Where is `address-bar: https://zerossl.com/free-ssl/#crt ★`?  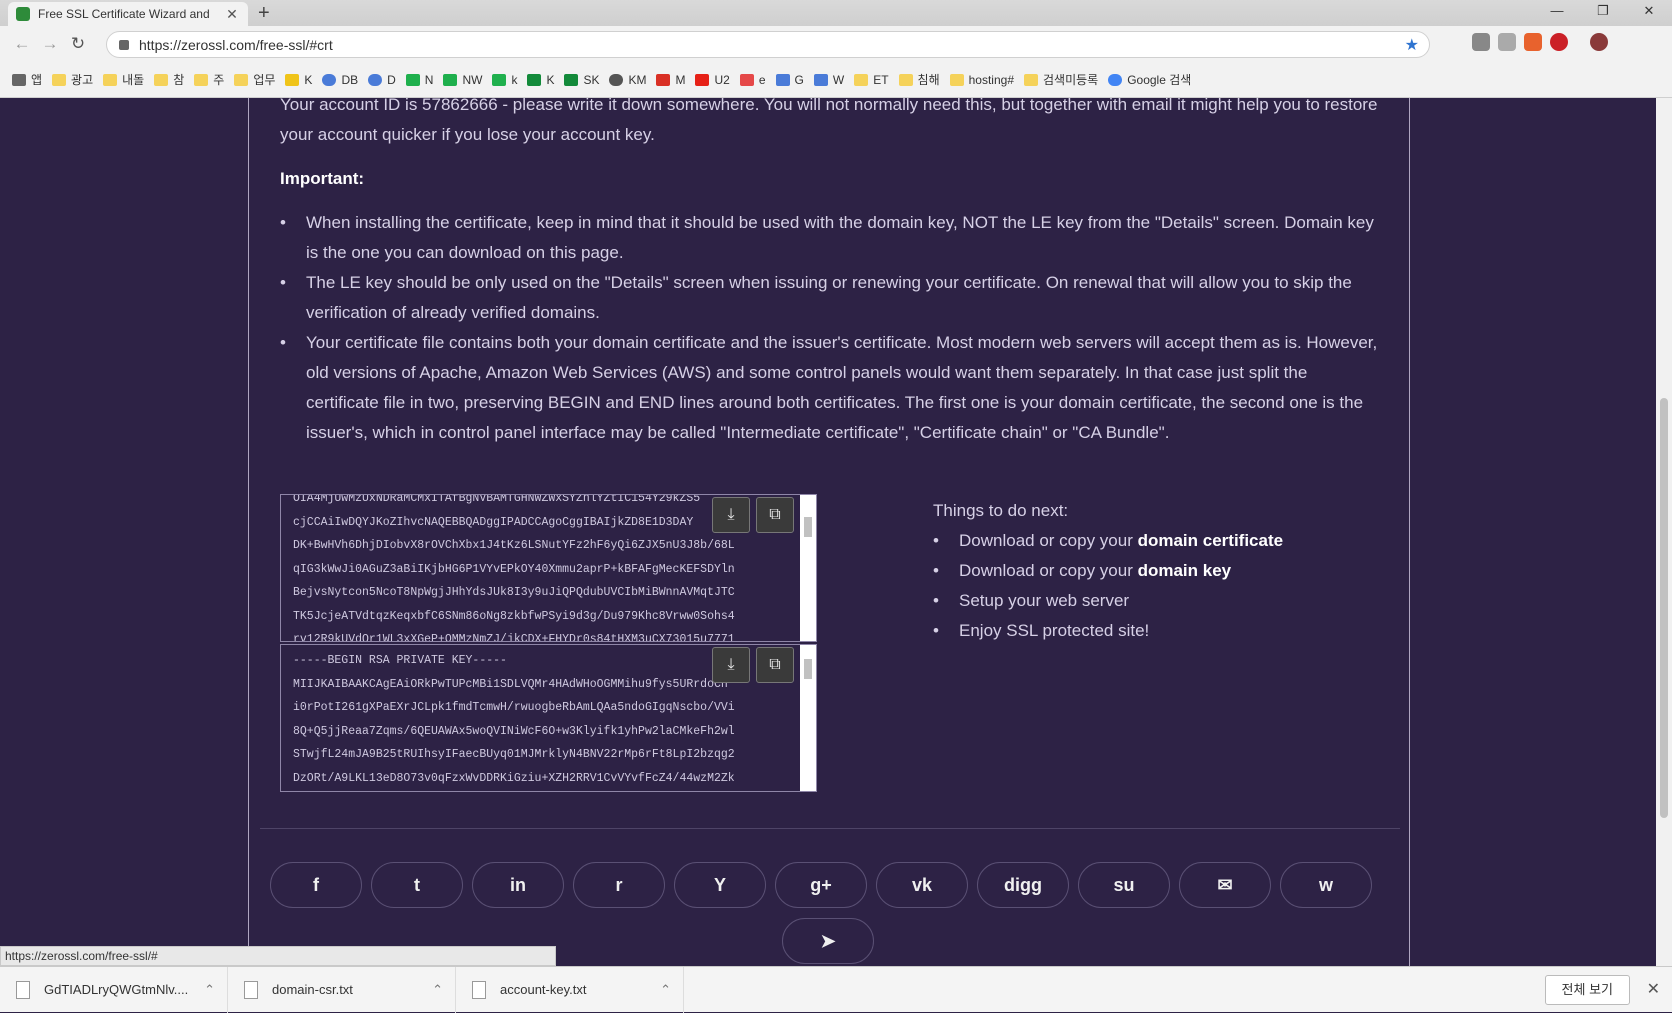 address-bar: https://zerossl.com/free-ssl/#crt ★ is located at coordinates (768, 44).